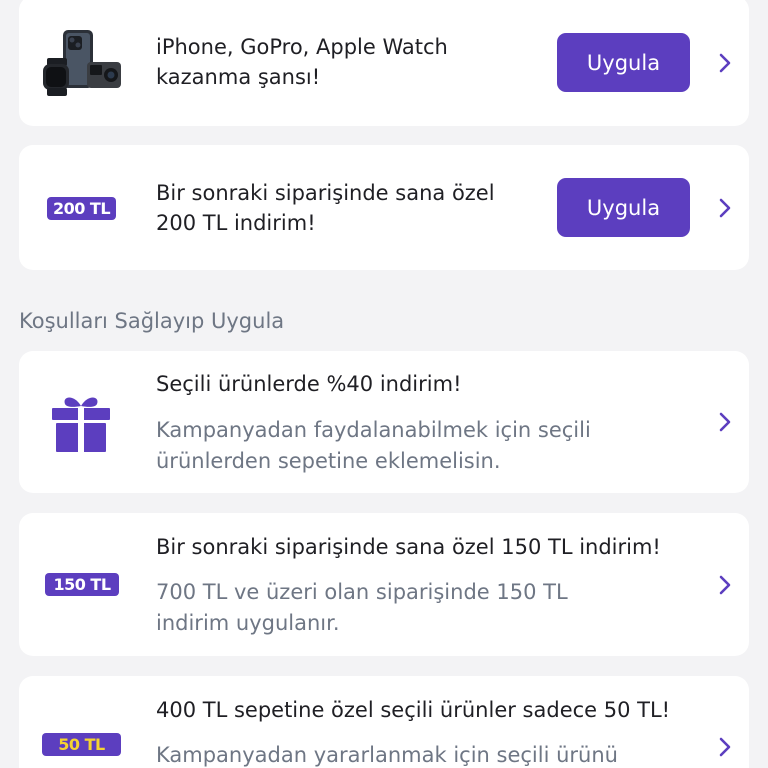  Describe the element at coordinates (309, 384) in the screenshot. I see `condition-gift-title: Seçili ürünlerde %40 indirim!` at that location.